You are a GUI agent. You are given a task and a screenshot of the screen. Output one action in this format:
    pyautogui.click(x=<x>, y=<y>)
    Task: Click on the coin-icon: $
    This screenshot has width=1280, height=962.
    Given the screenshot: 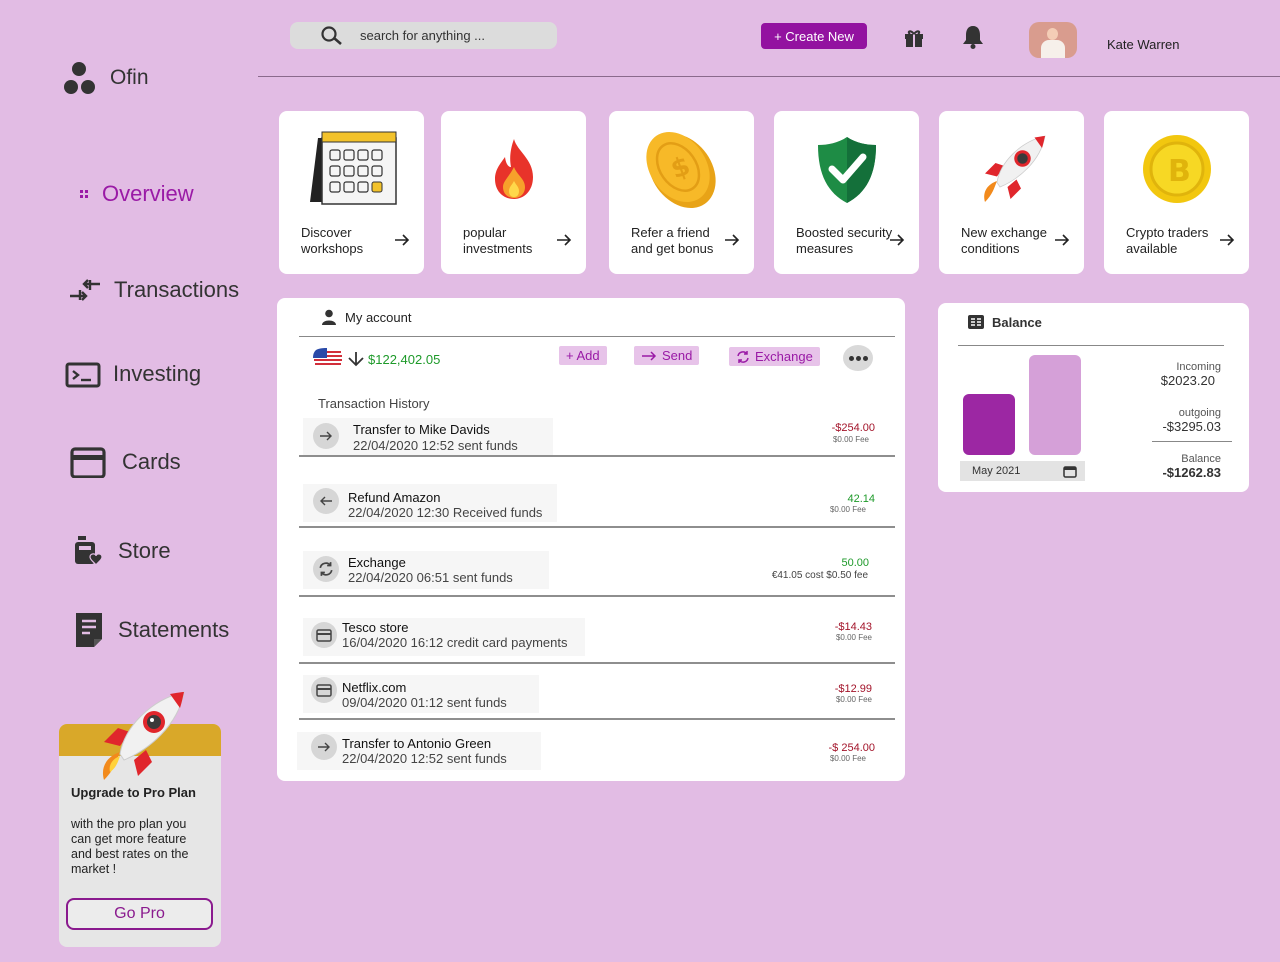 What is the action you would take?
    pyautogui.click(x=680, y=169)
    